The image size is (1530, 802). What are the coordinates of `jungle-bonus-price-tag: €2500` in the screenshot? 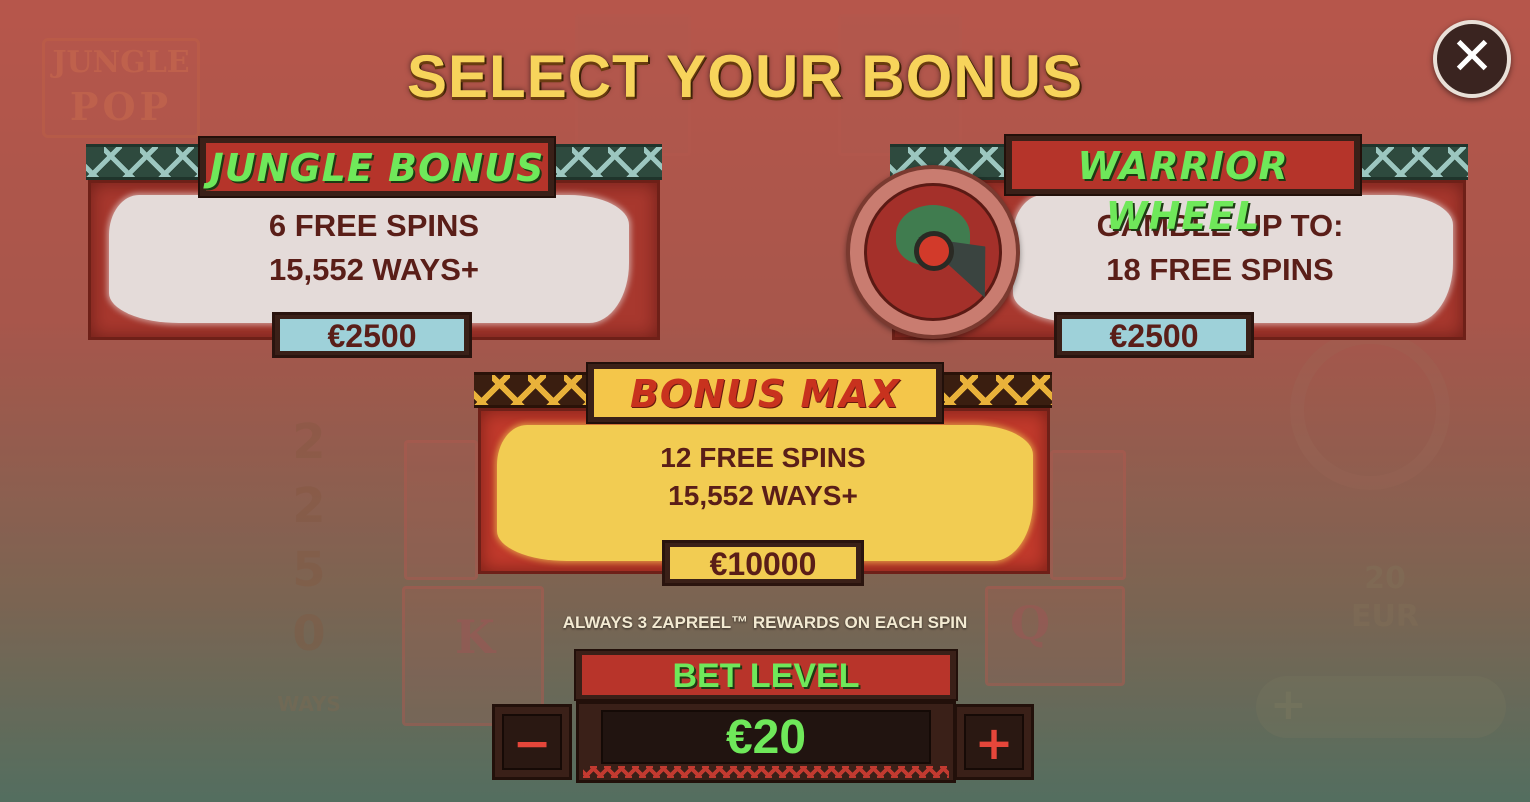 It's located at (372, 335).